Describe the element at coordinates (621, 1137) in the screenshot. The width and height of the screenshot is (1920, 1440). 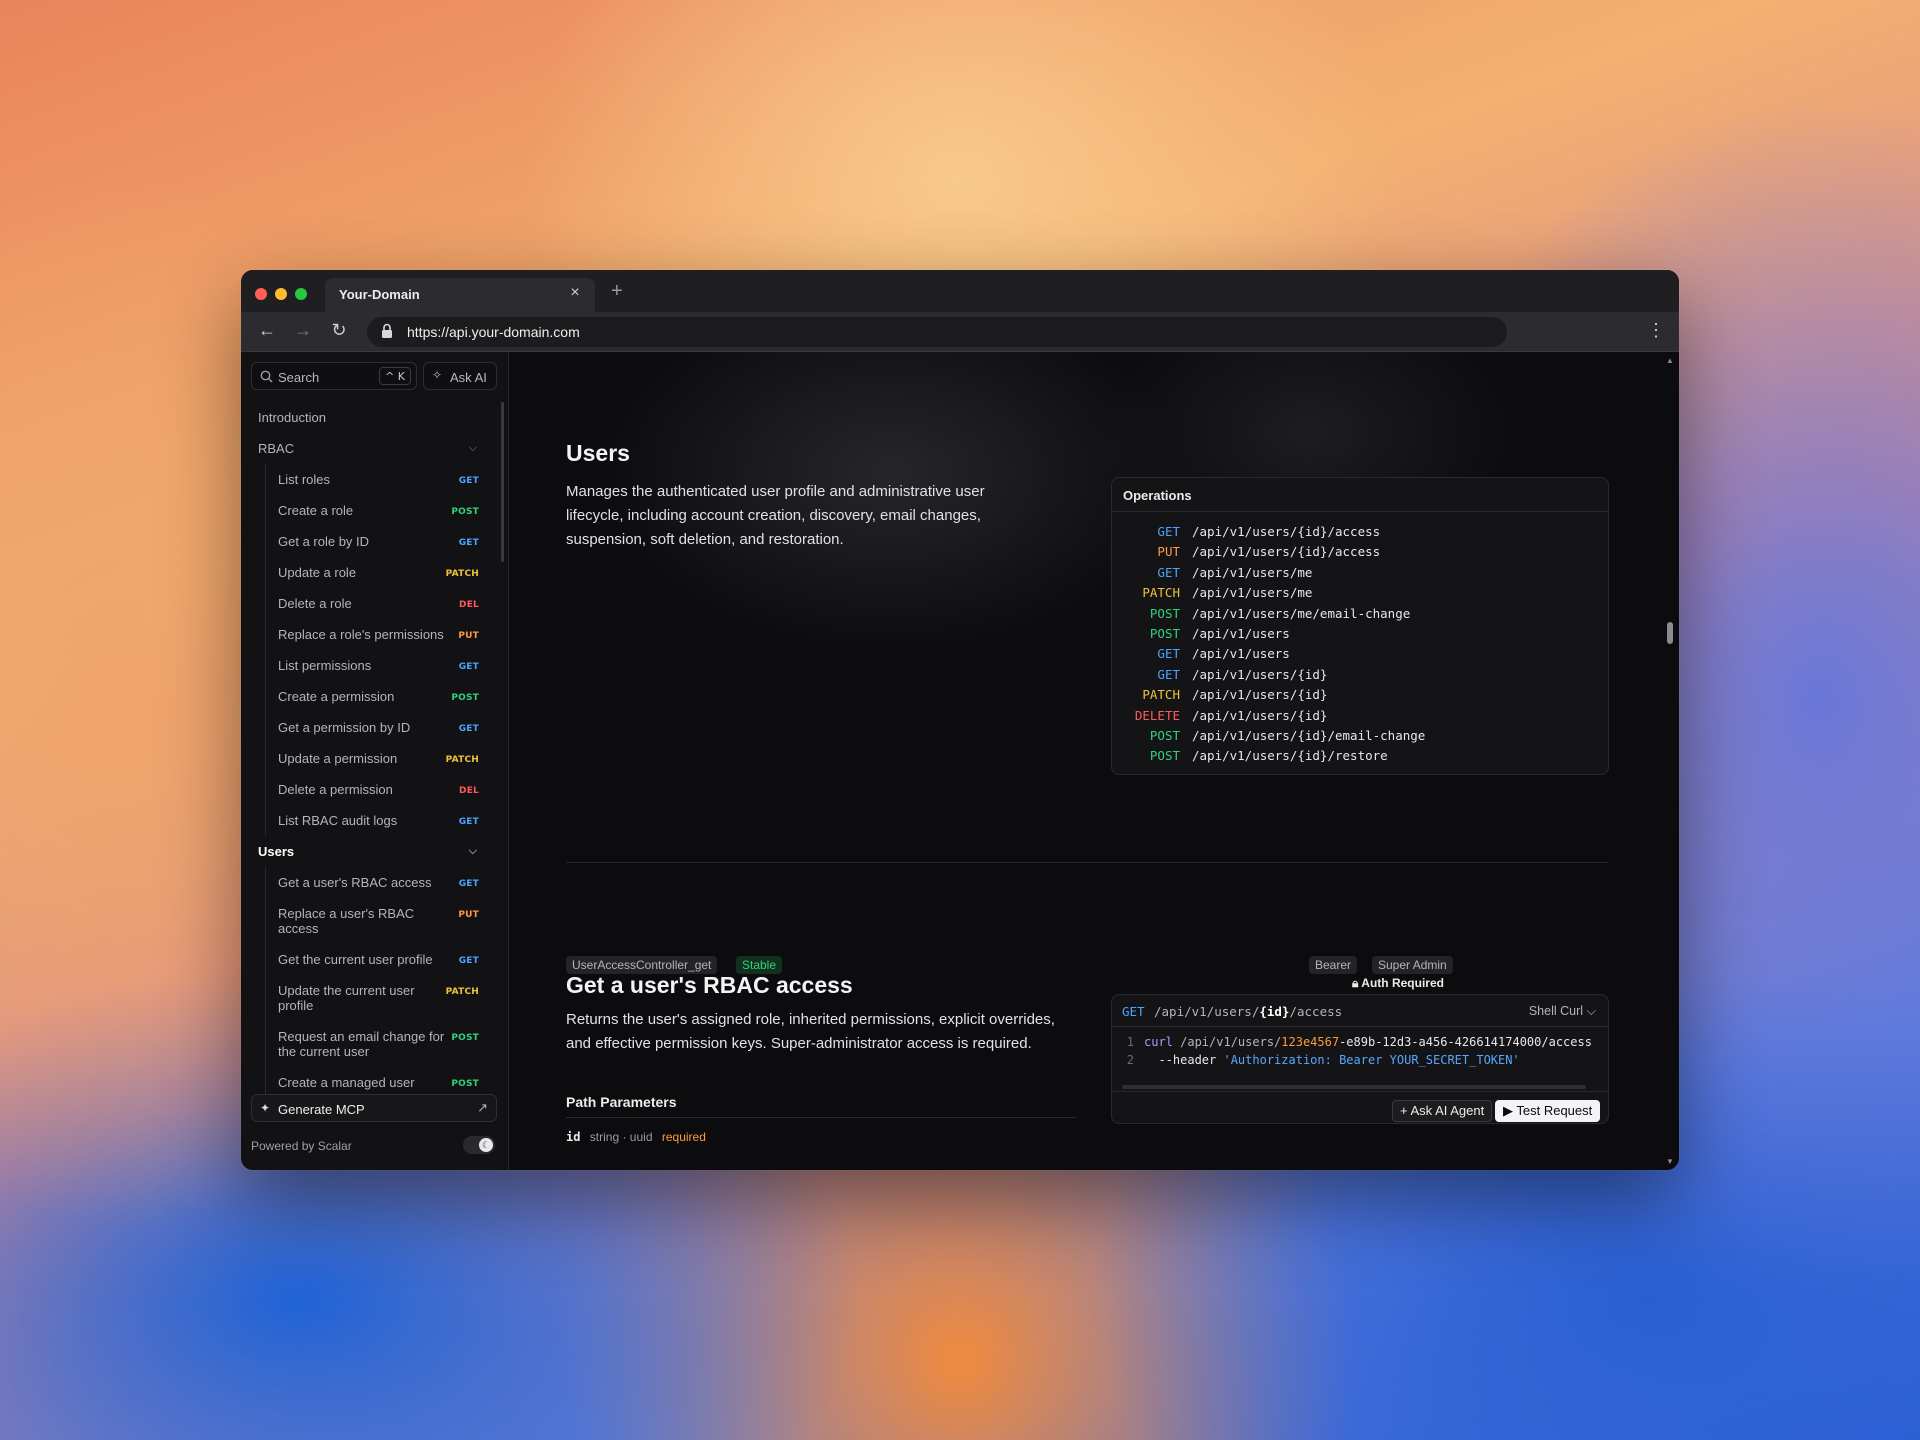
I see `param-type: string · uuid` at that location.